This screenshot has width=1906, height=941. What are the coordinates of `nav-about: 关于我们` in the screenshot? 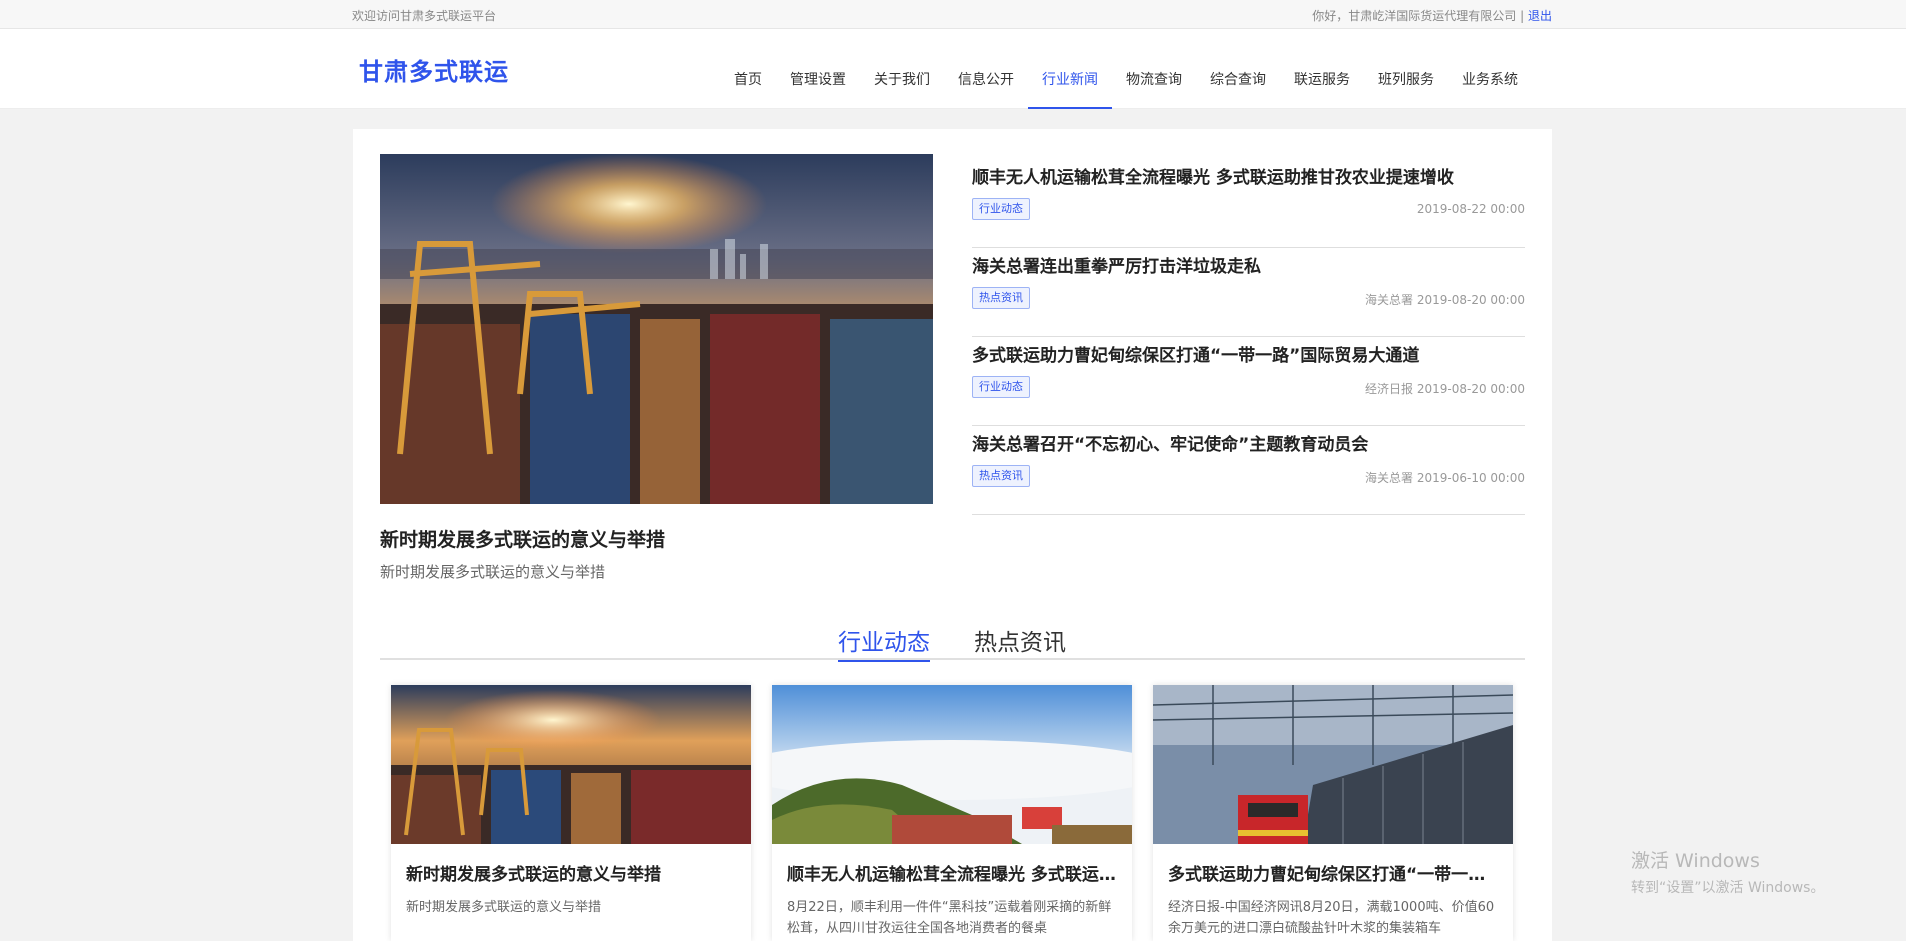 It's located at (902, 69).